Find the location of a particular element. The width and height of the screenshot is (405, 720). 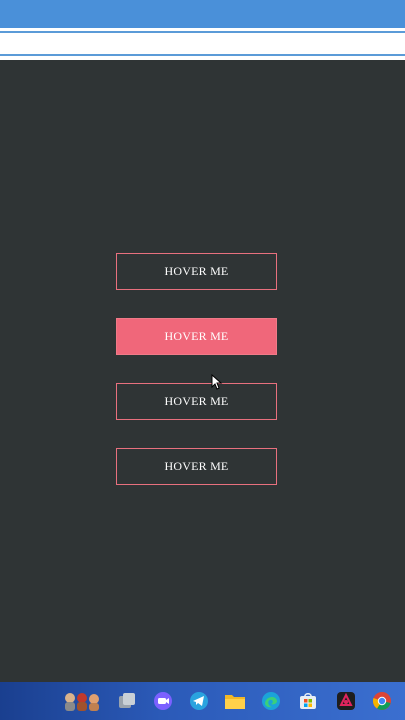

telegram-icon is located at coordinates (199, 701).